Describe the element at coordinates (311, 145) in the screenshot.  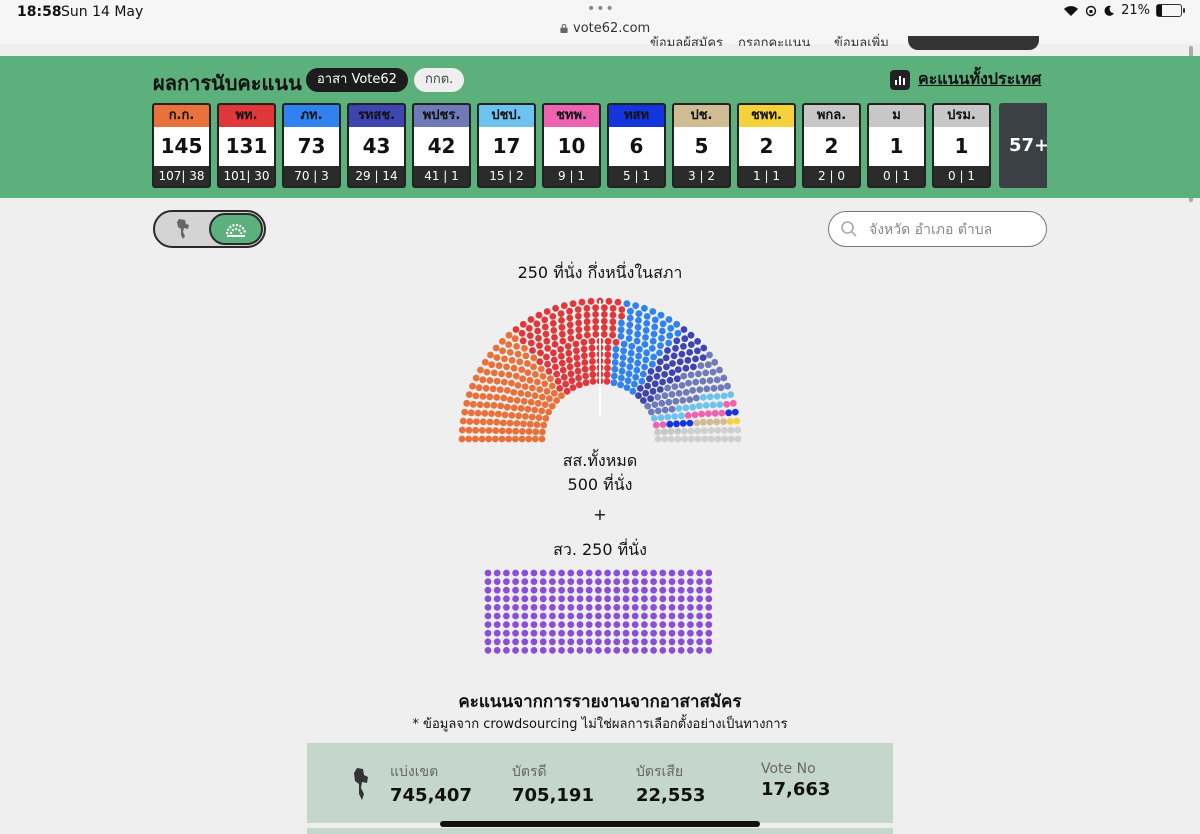
I see `party-card: ภท. 73 70 | 3` at that location.